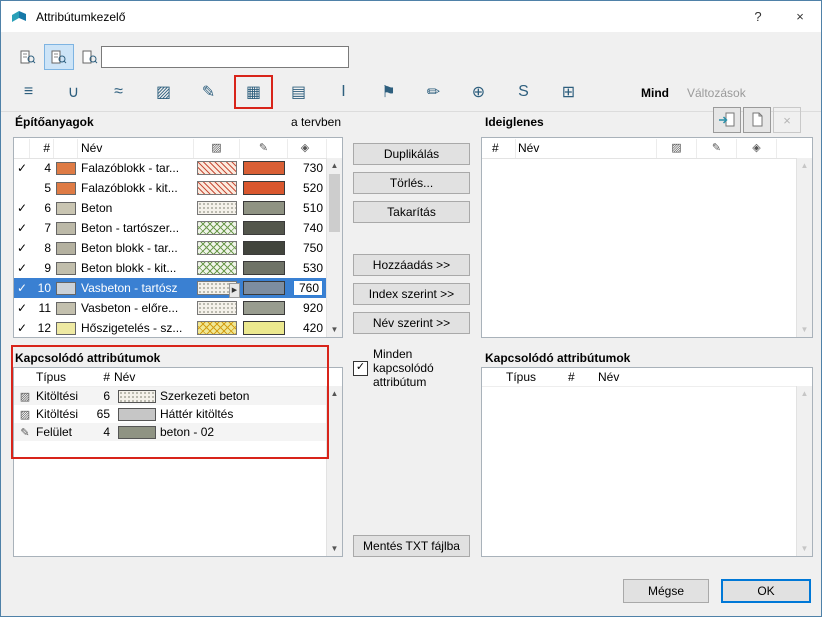 The height and width of the screenshot is (617, 822). I want to click on all-linked-checkbox: ✓, so click(360, 368).